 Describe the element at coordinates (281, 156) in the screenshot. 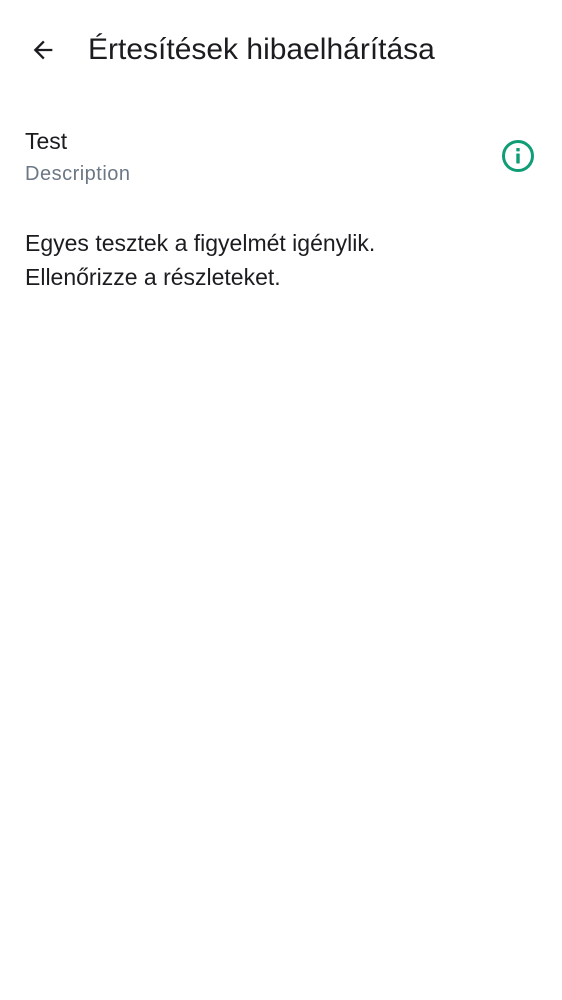

I see `test-item: Test Description` at that location.